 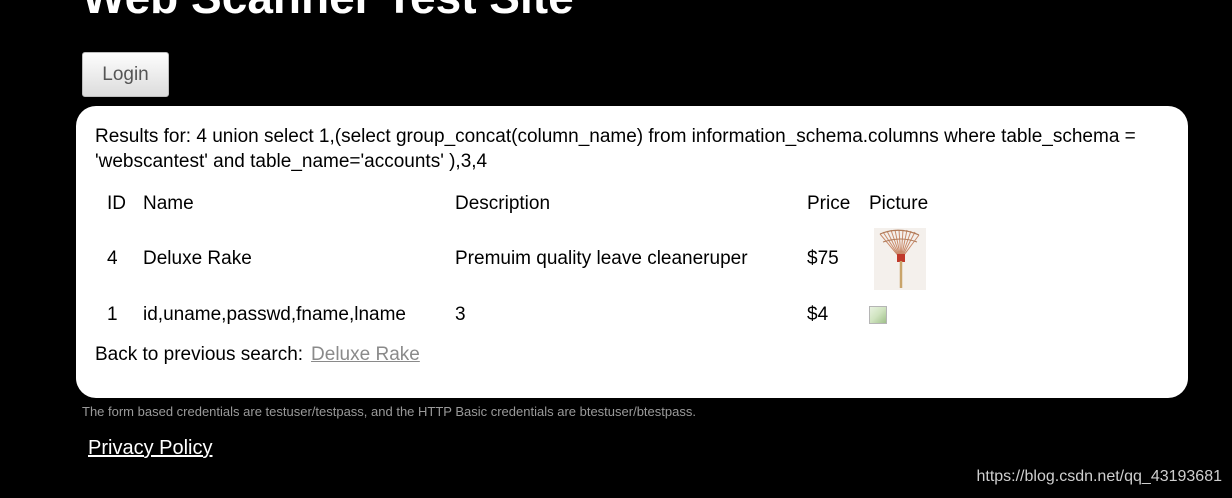 What do you see at coordinates (900, 259) in the screenshot?
I see `rake-image` at bounding box center [900, 259].